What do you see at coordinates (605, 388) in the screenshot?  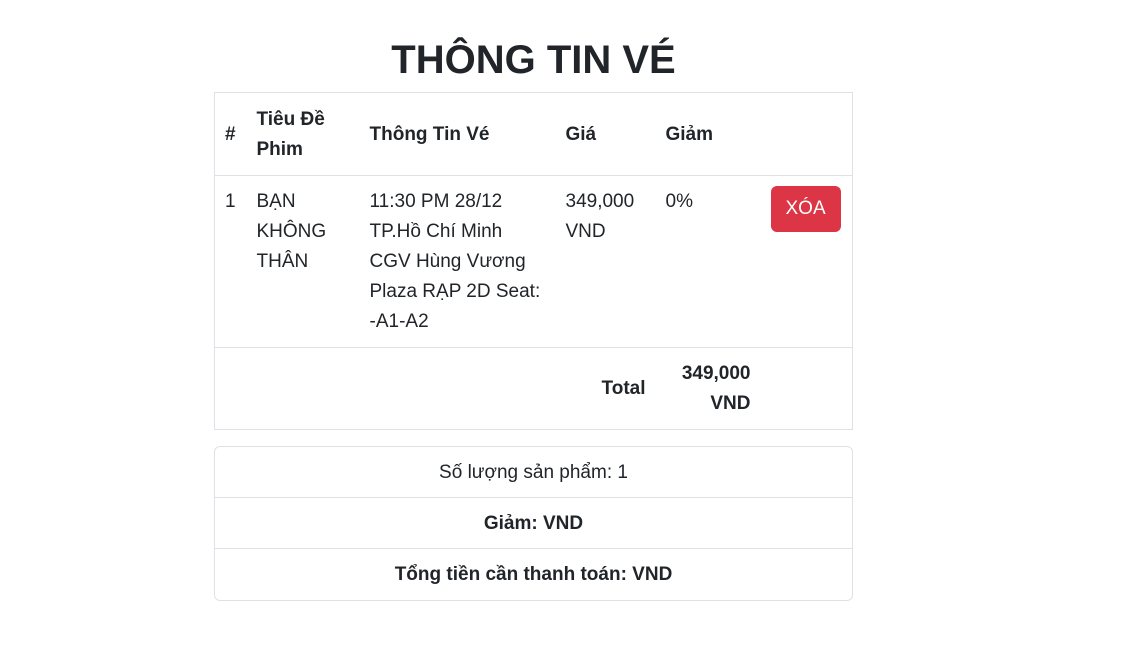 I see `total-label: Total` at bounding box center [605, 388].